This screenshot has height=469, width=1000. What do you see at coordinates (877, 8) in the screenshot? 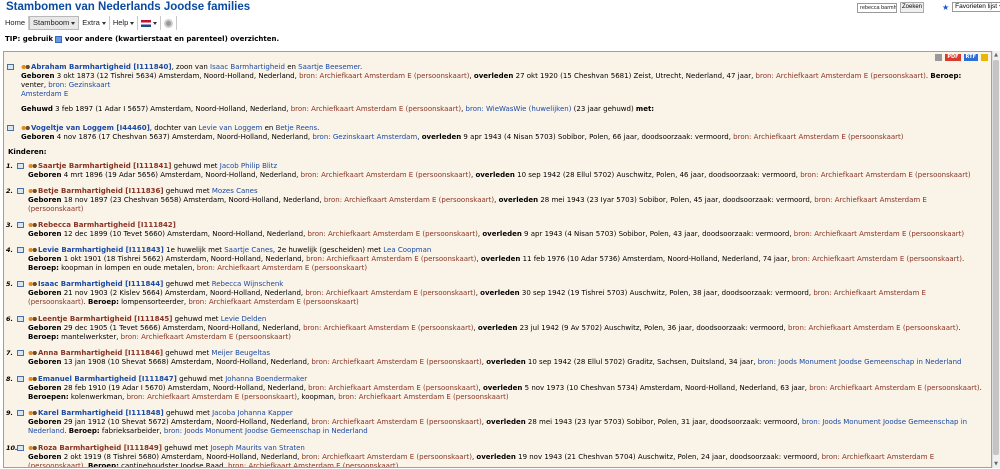
I see `search-input: rebecca barmhar` at bounding box center [877, 8].